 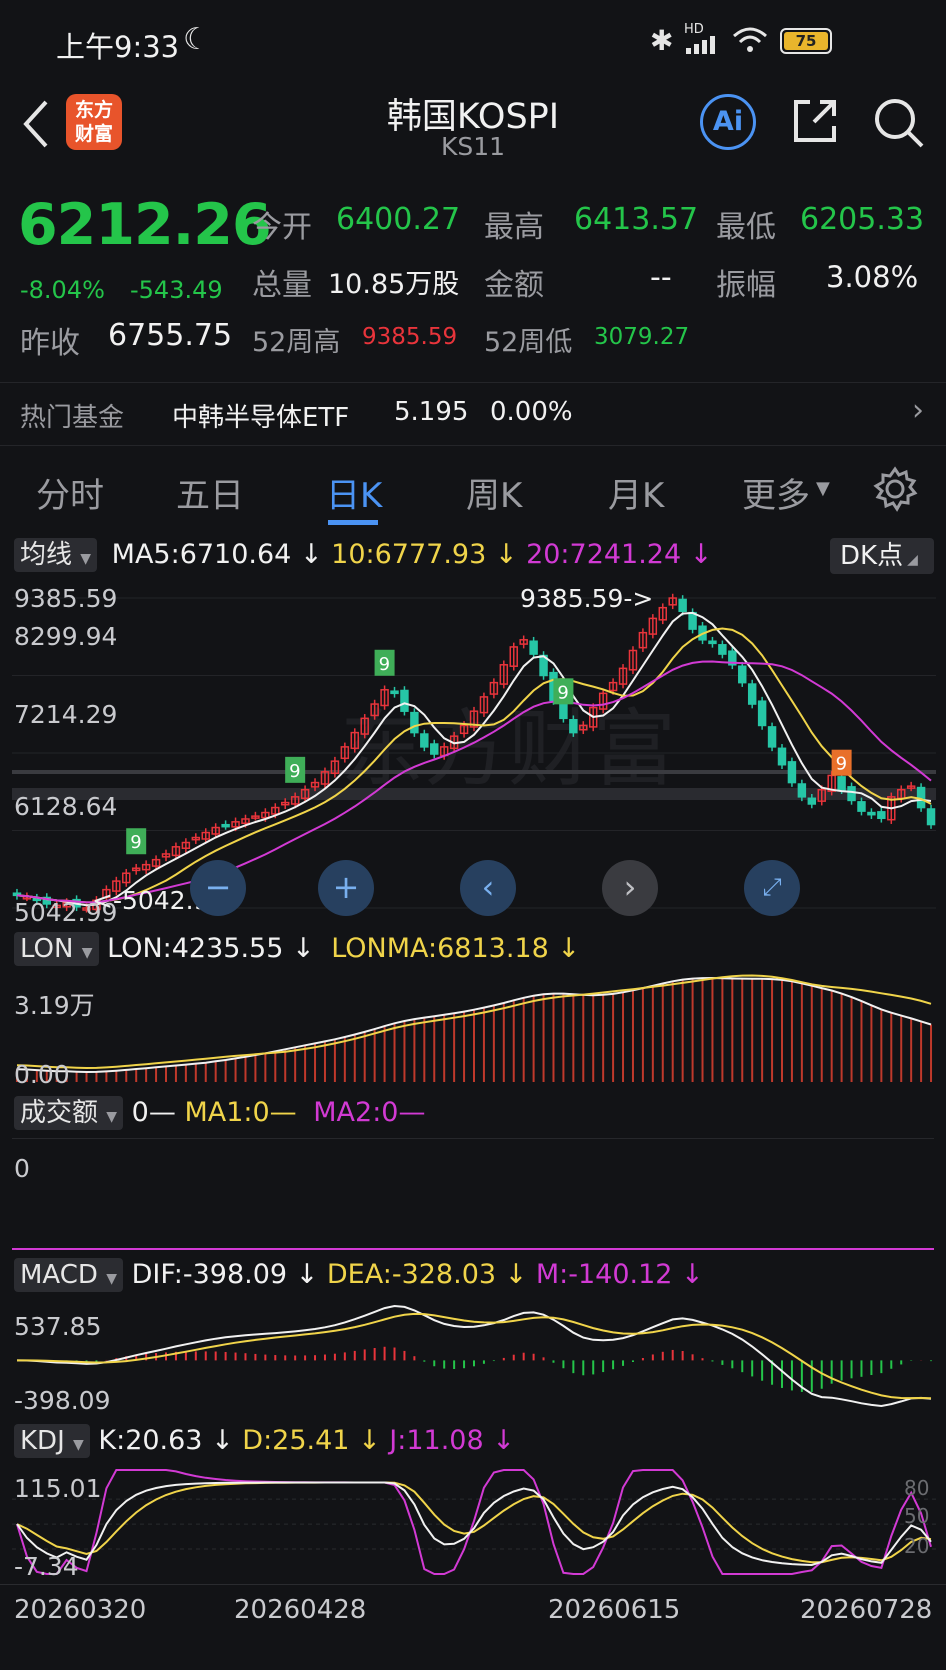 I want to click on zoom-out-button: −, so click(x=218, y=888).